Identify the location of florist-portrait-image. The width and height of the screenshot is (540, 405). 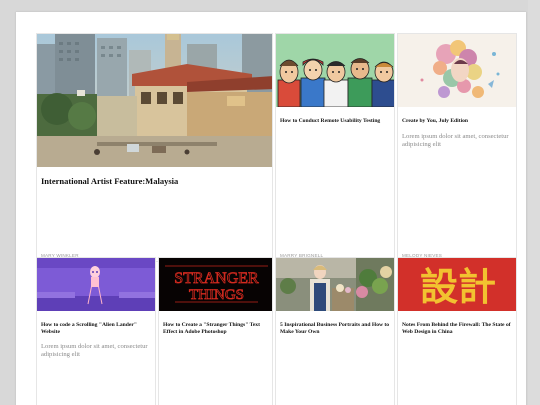
(335, 284).